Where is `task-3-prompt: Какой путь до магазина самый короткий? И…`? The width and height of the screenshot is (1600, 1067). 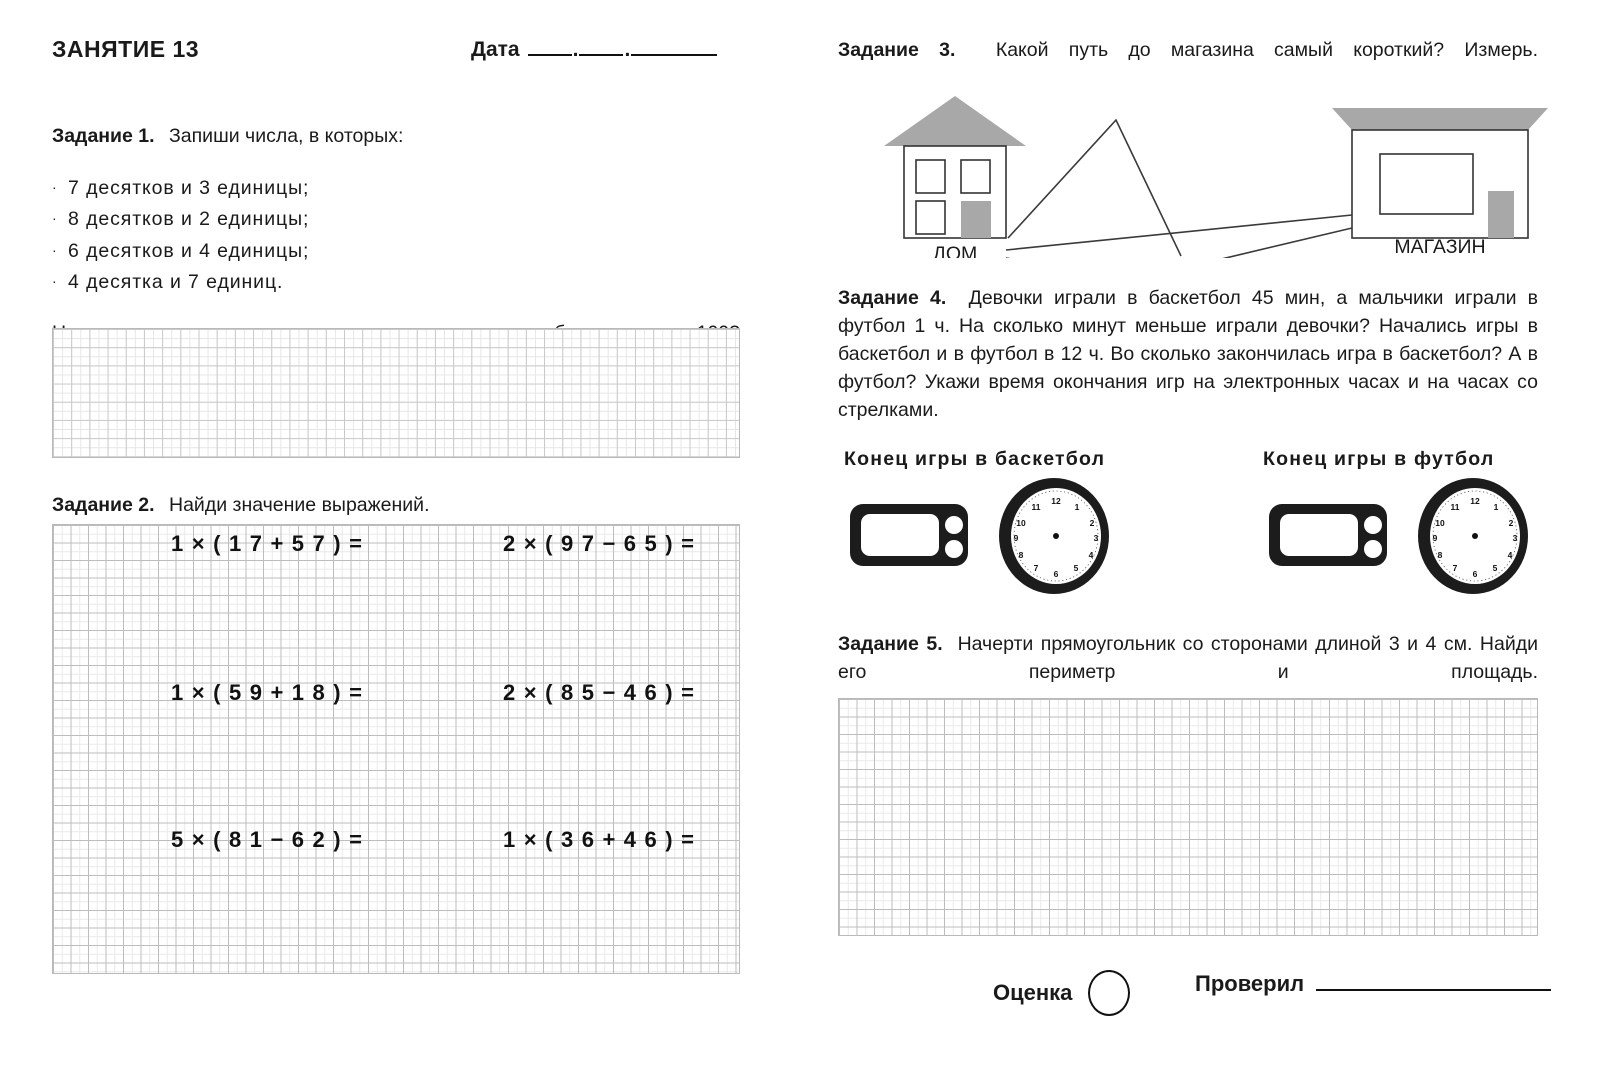
task-3-prompt: Какой путь до магазина самый короткий? И… is located at coordinates (1266, 50).